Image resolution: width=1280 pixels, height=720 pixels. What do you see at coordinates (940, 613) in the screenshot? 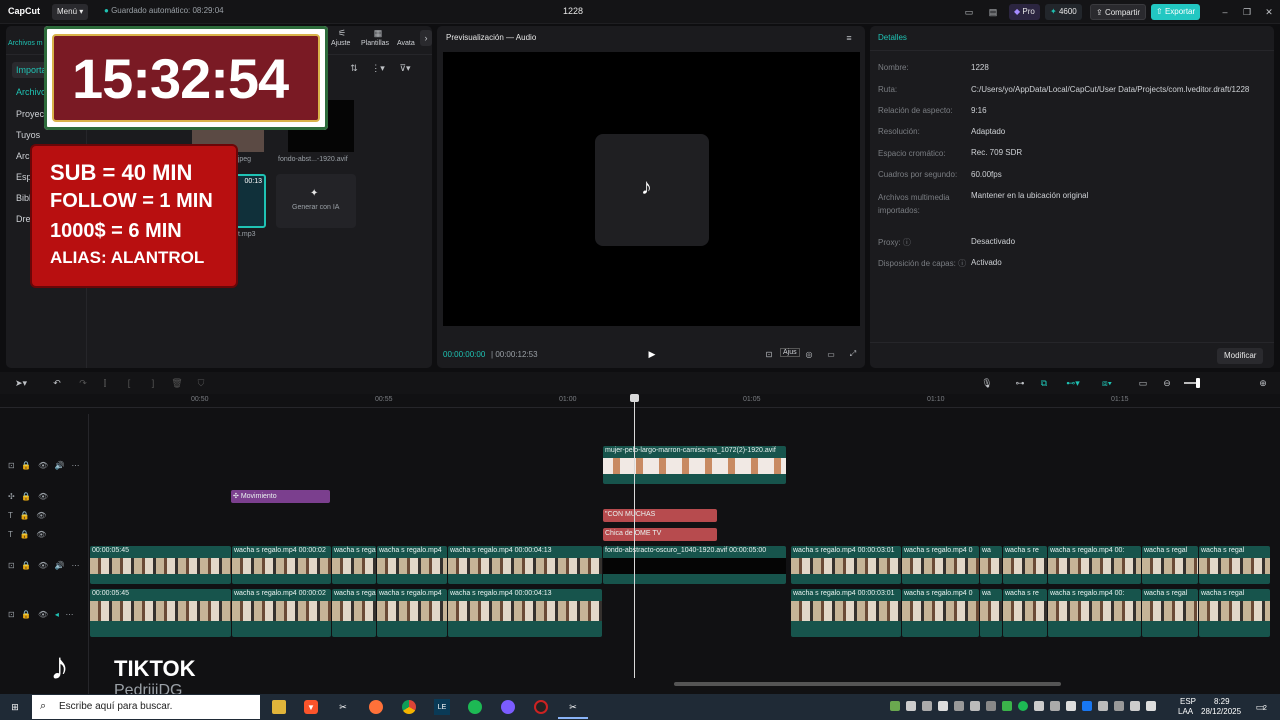
I see `second-clip: wacha s regalo.mp4 0` at bounding box center [940, 613].